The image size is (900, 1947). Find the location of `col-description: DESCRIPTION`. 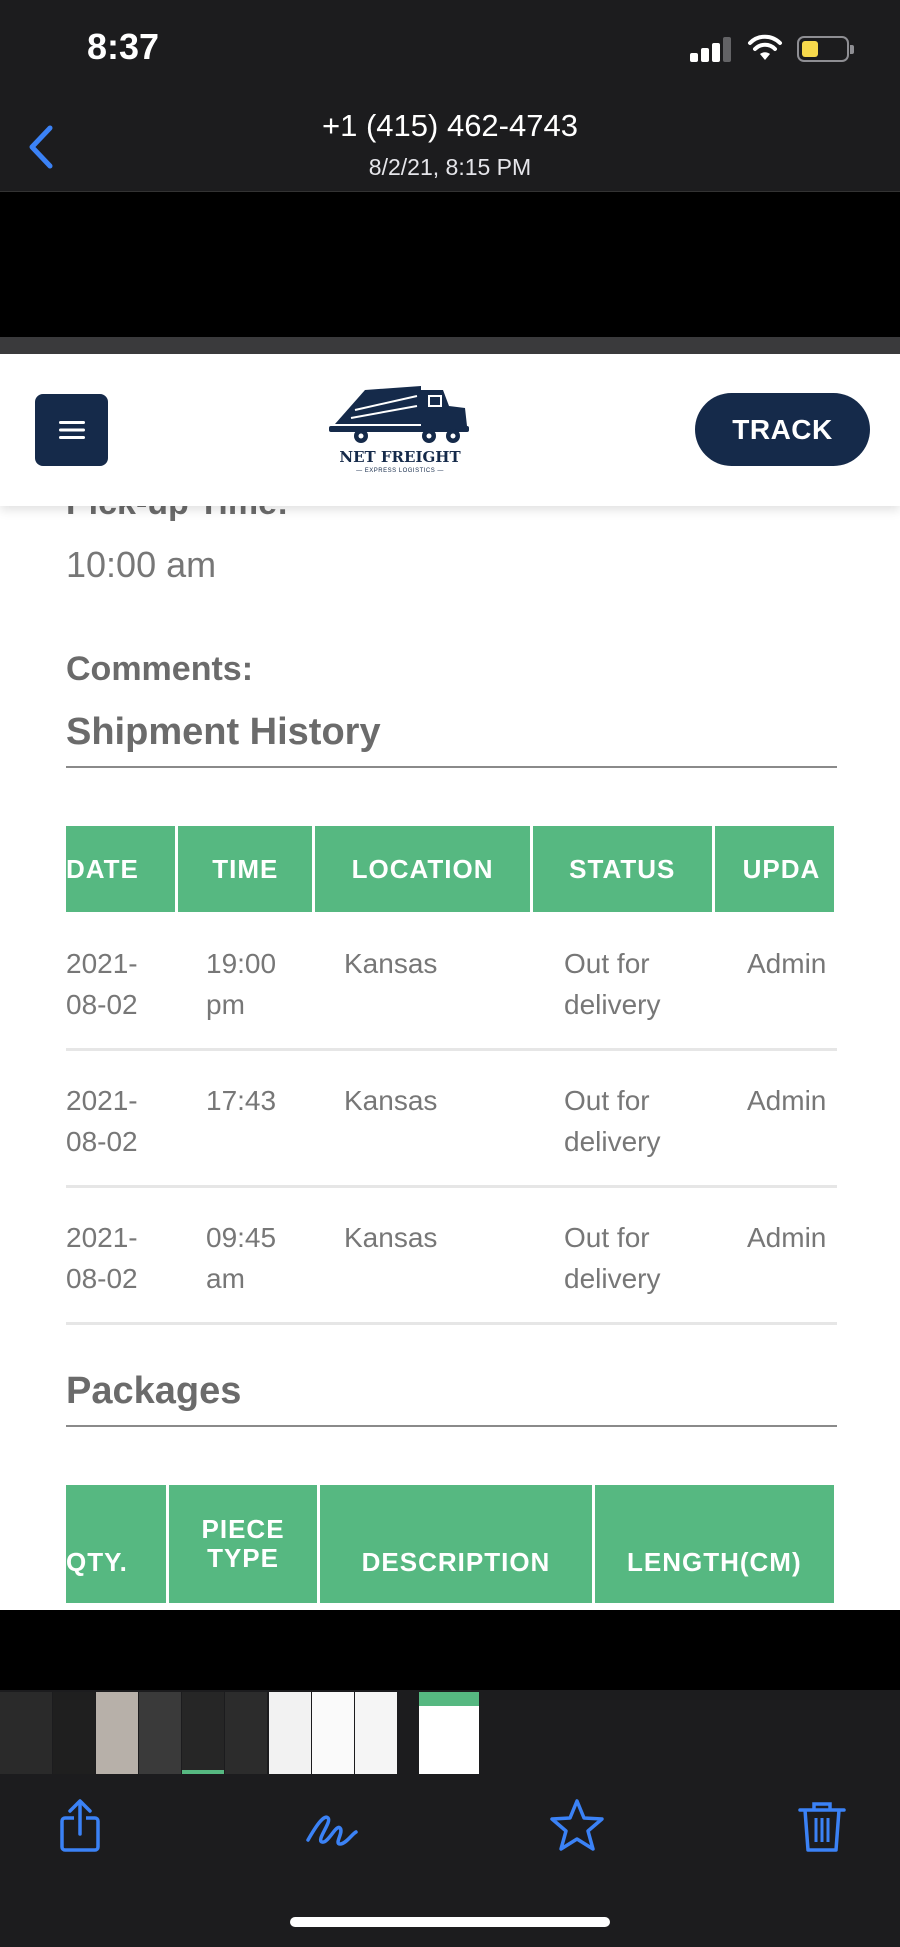

col-description: DESCRIPTION is located at coordinates (456, 1544).